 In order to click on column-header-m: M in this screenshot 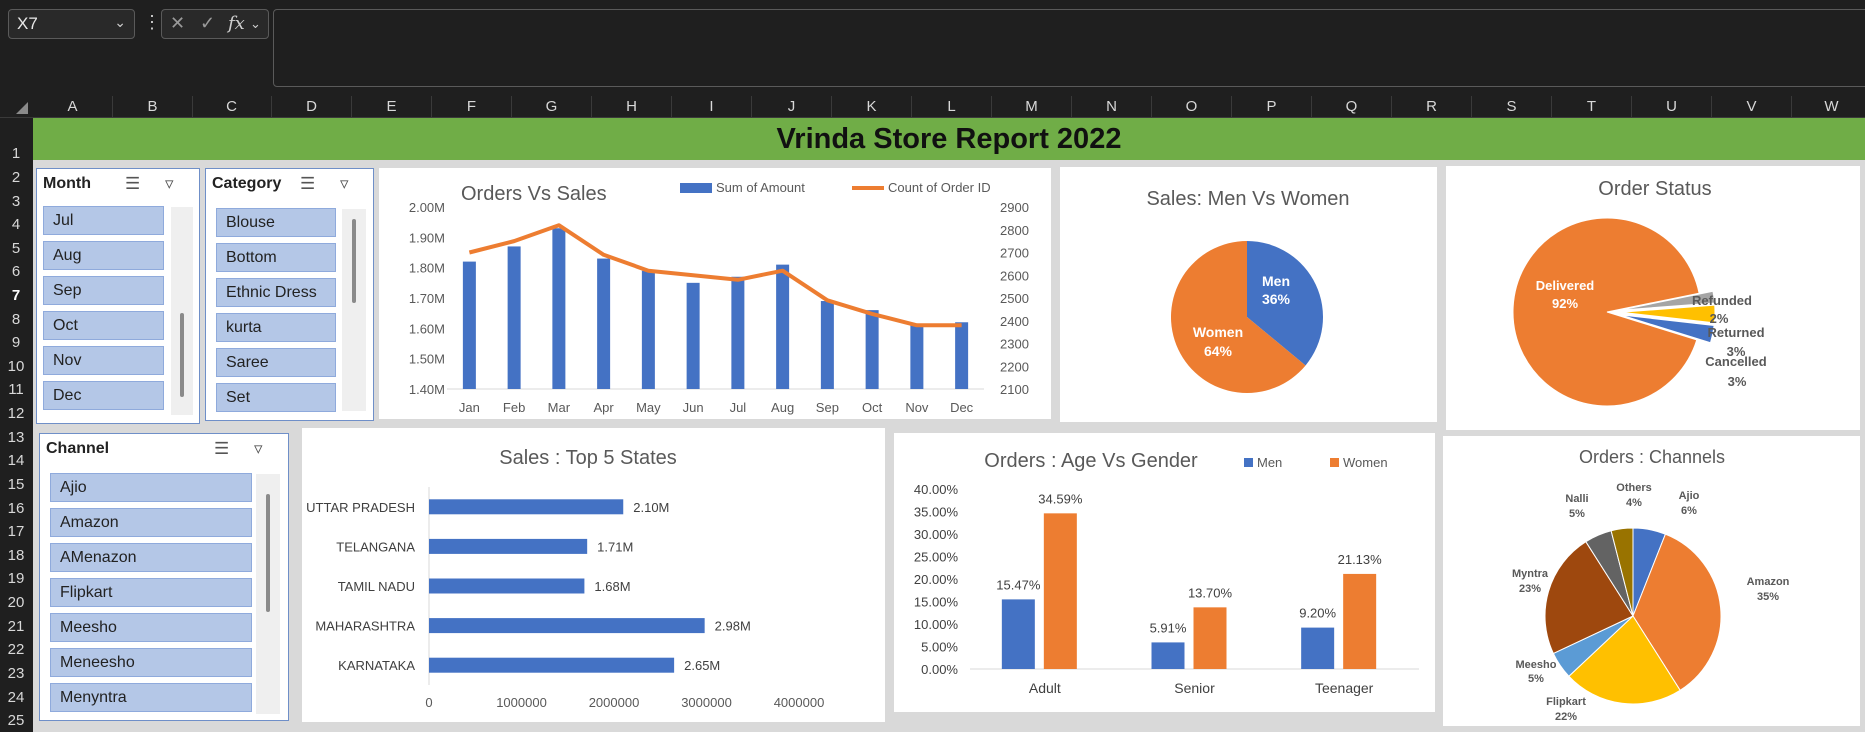, I will do `click(1032, 107)`.